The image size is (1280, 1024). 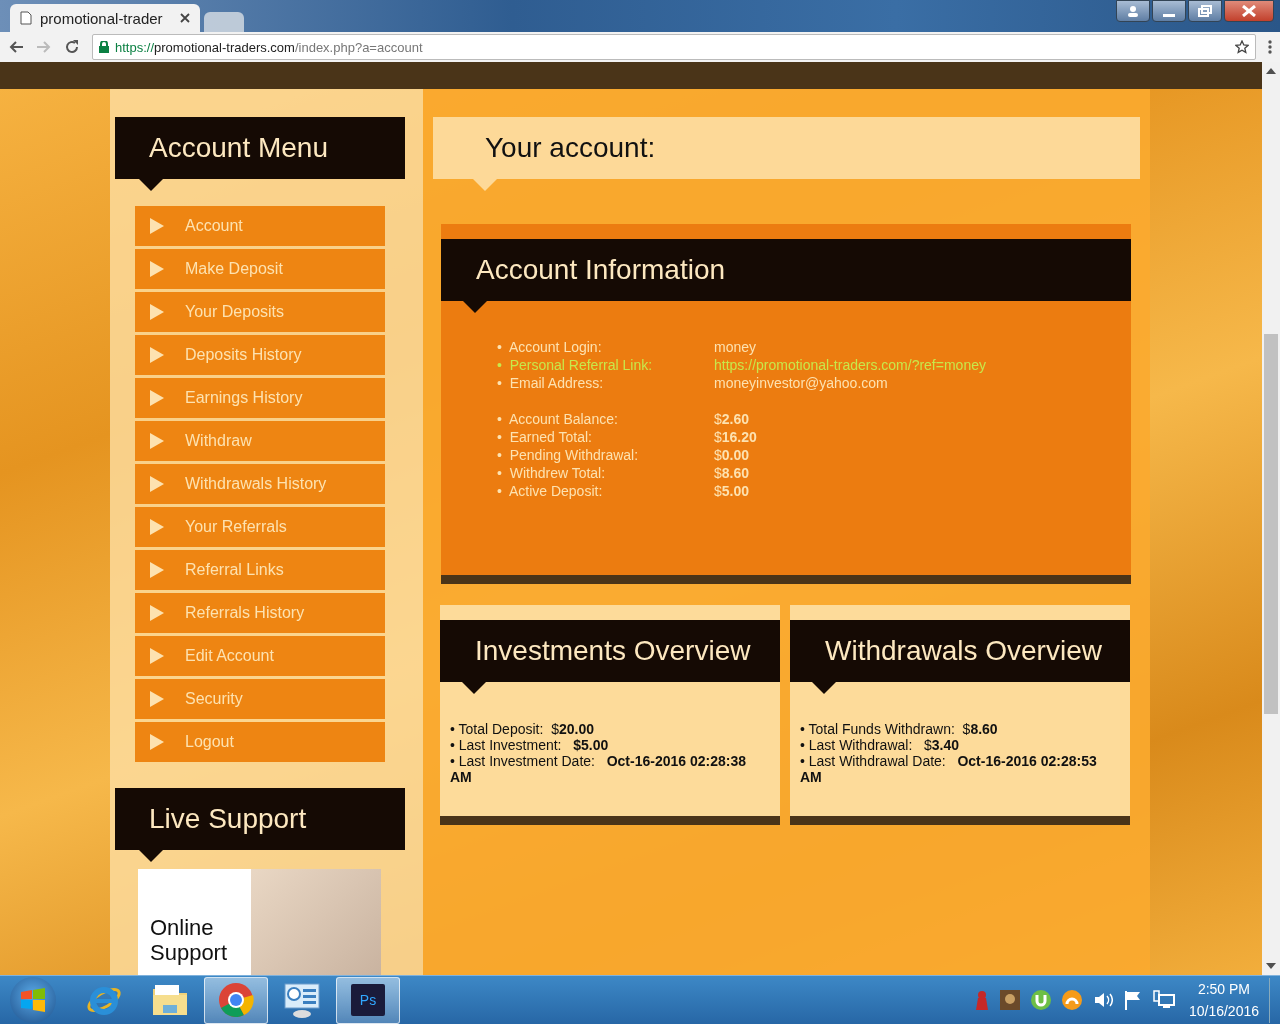 I want to click on tab-close-icon, so click(x=185, y=18).